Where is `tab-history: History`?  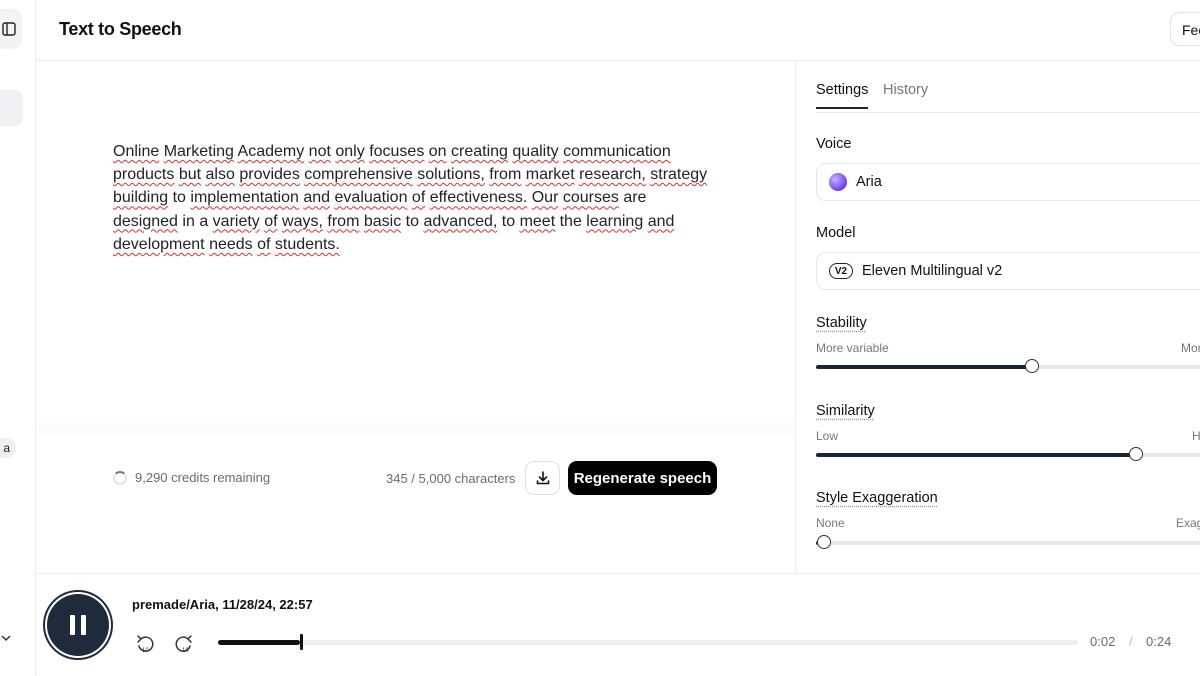 tab-history: History is located at coordinates (905, 94).